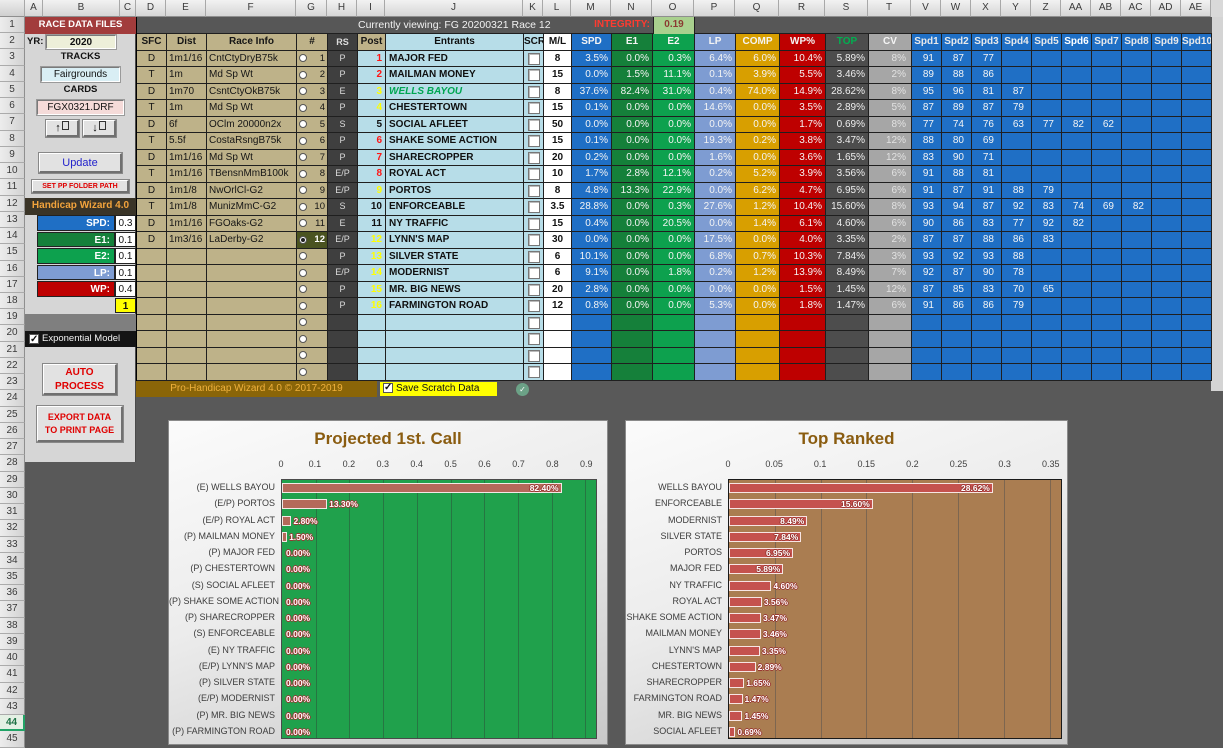  I want to click on exponential-model-checkbox, so click(34, 340).